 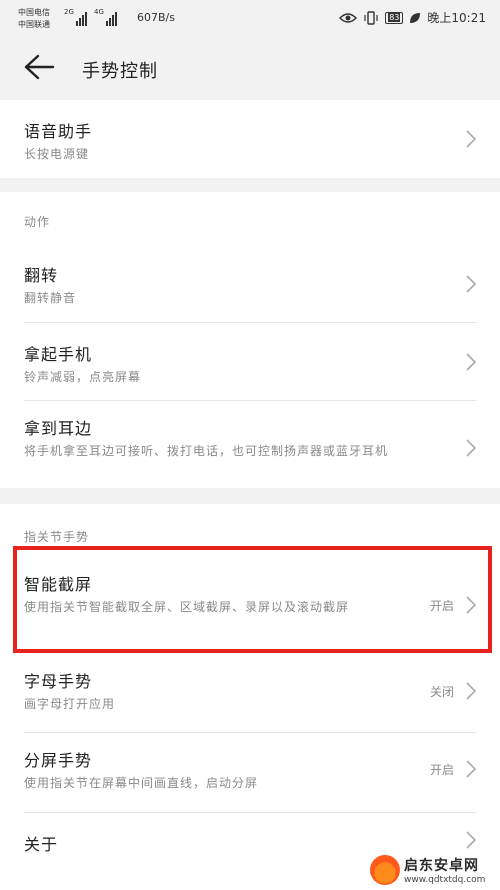 I want to click on item-subtitle: 铃声减弱，点亮屏幕, so click(x=83, y=377).